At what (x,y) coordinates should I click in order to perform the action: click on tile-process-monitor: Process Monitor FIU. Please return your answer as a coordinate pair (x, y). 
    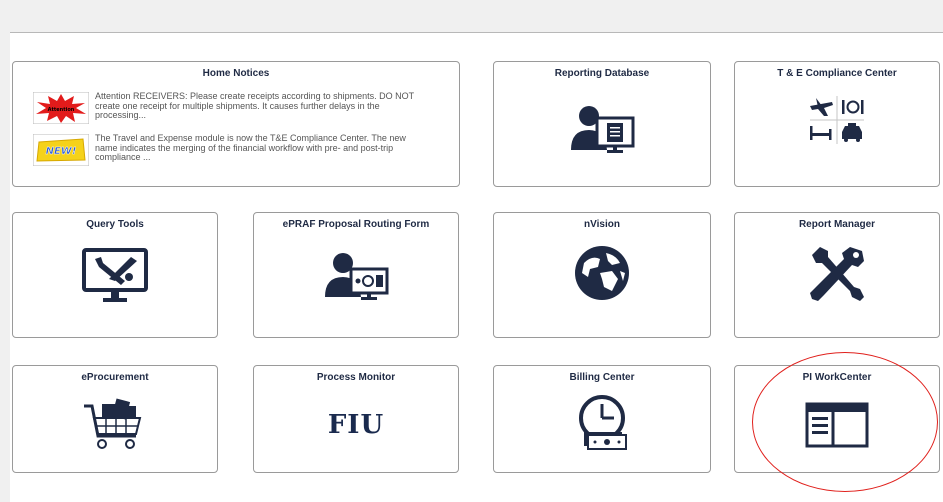
    Looking at the image, I should click on (356, 419).